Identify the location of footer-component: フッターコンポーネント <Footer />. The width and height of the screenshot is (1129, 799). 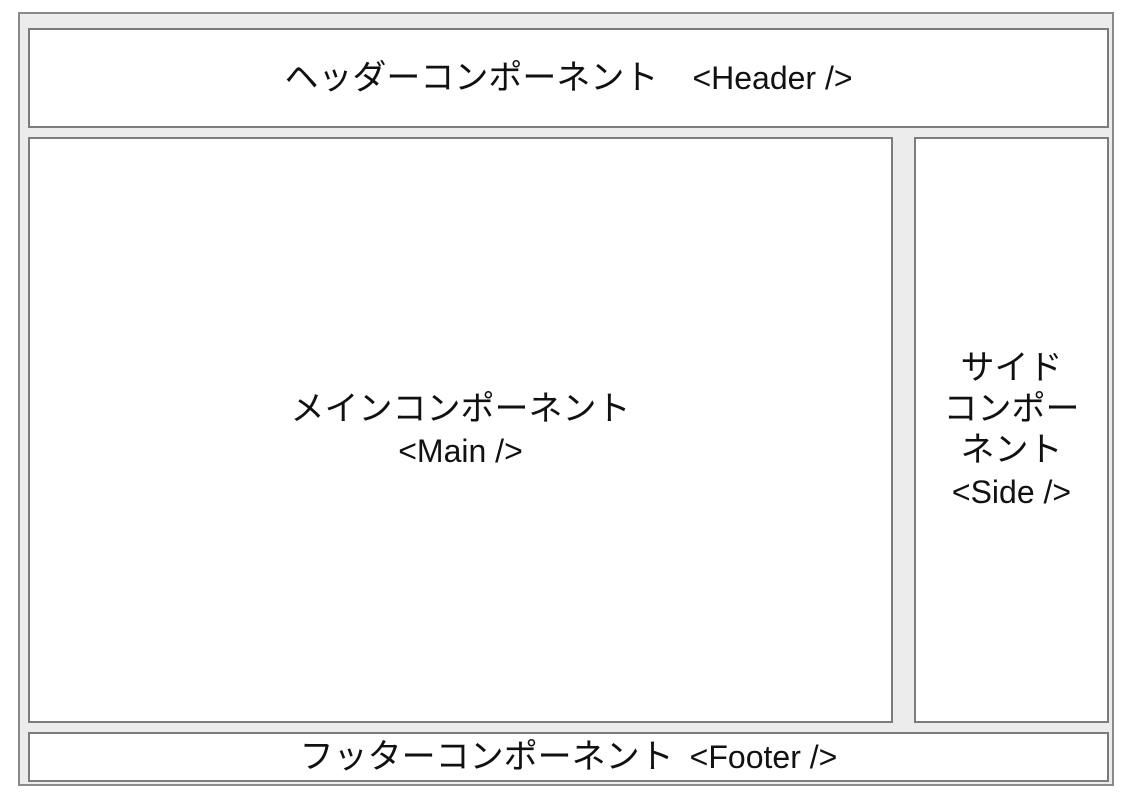
(568, 757).